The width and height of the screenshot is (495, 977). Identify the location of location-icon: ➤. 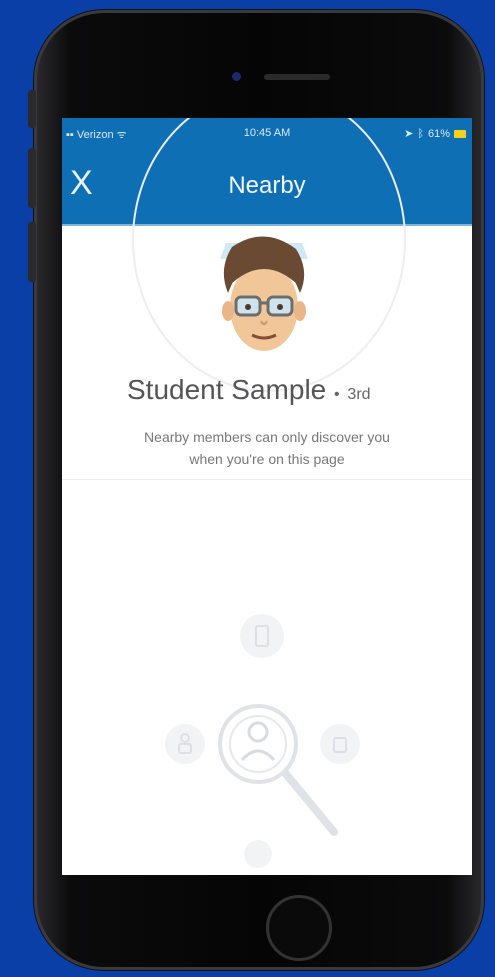
(409, 134).